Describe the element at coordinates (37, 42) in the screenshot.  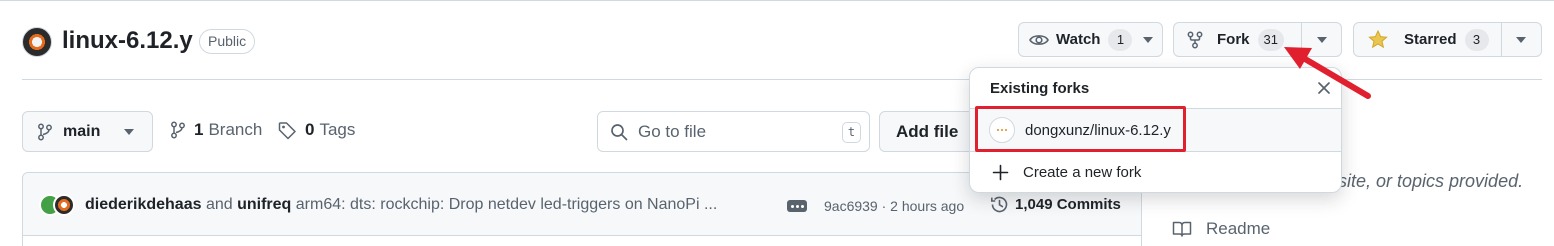
I see `repo-owner-avatar` at that location.